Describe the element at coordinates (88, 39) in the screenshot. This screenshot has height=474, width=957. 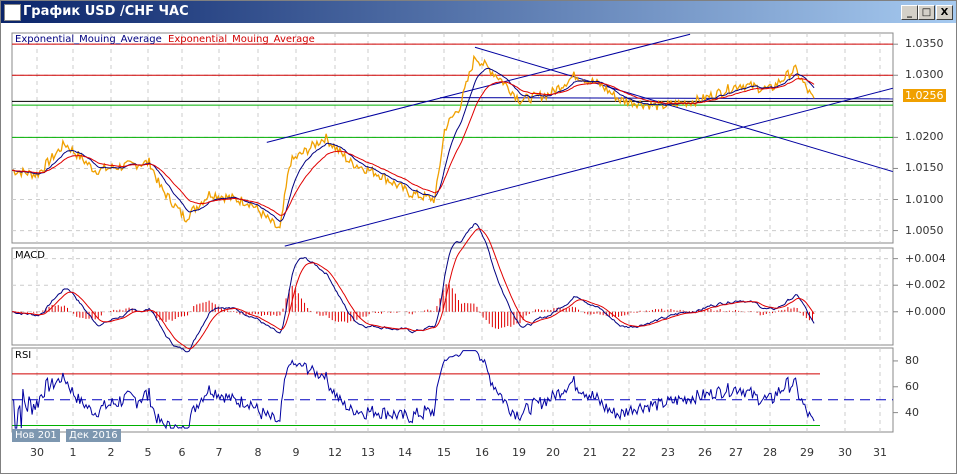
I see `legend-ema-fast: Exponential_Mouing_Average` at that location.